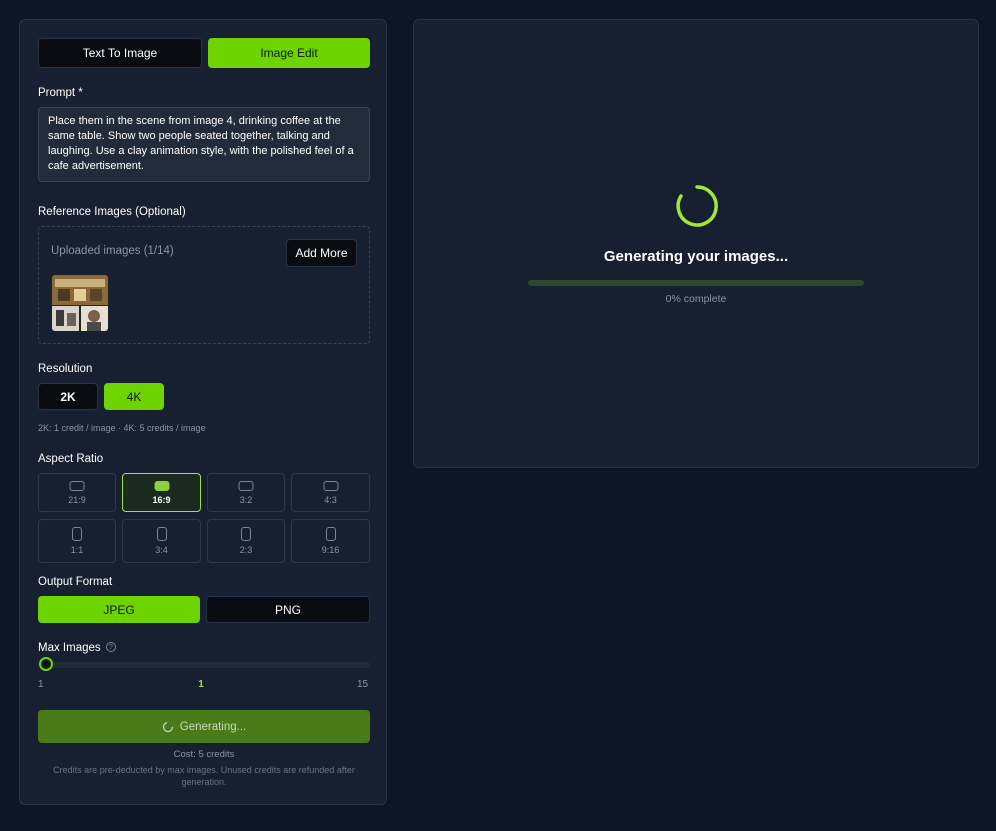  What do you see at coordinates (321, 253) in the screenshot?
I see `add-more-button: Add More` at bounding box center [321, 253].